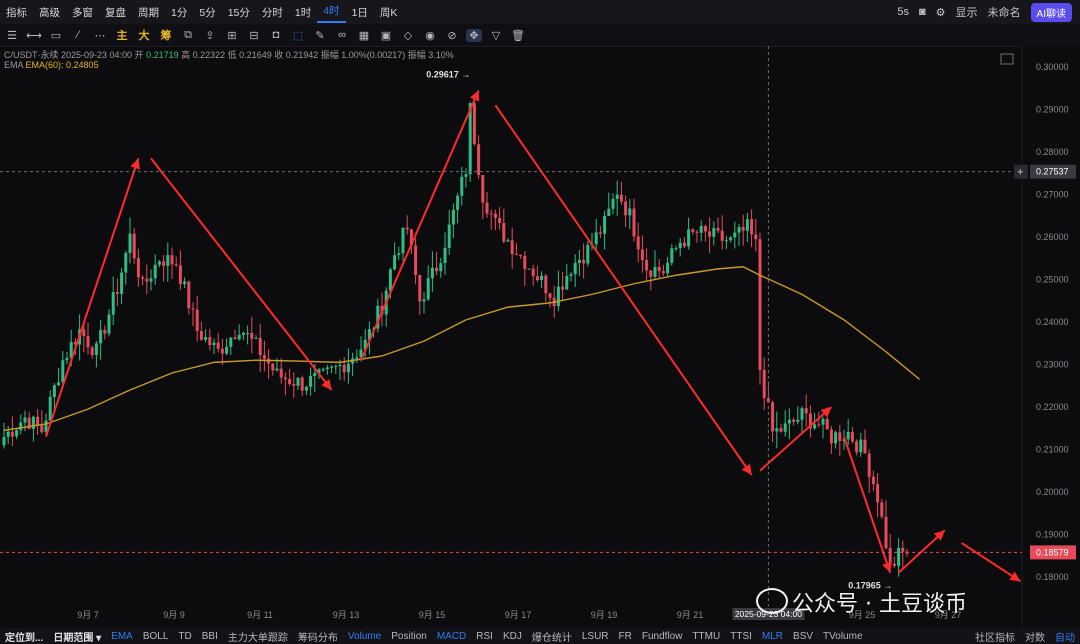  Describe the element at coordinates (1004, 12) in the screenshot. I see `account-label: 未命名` at that location.